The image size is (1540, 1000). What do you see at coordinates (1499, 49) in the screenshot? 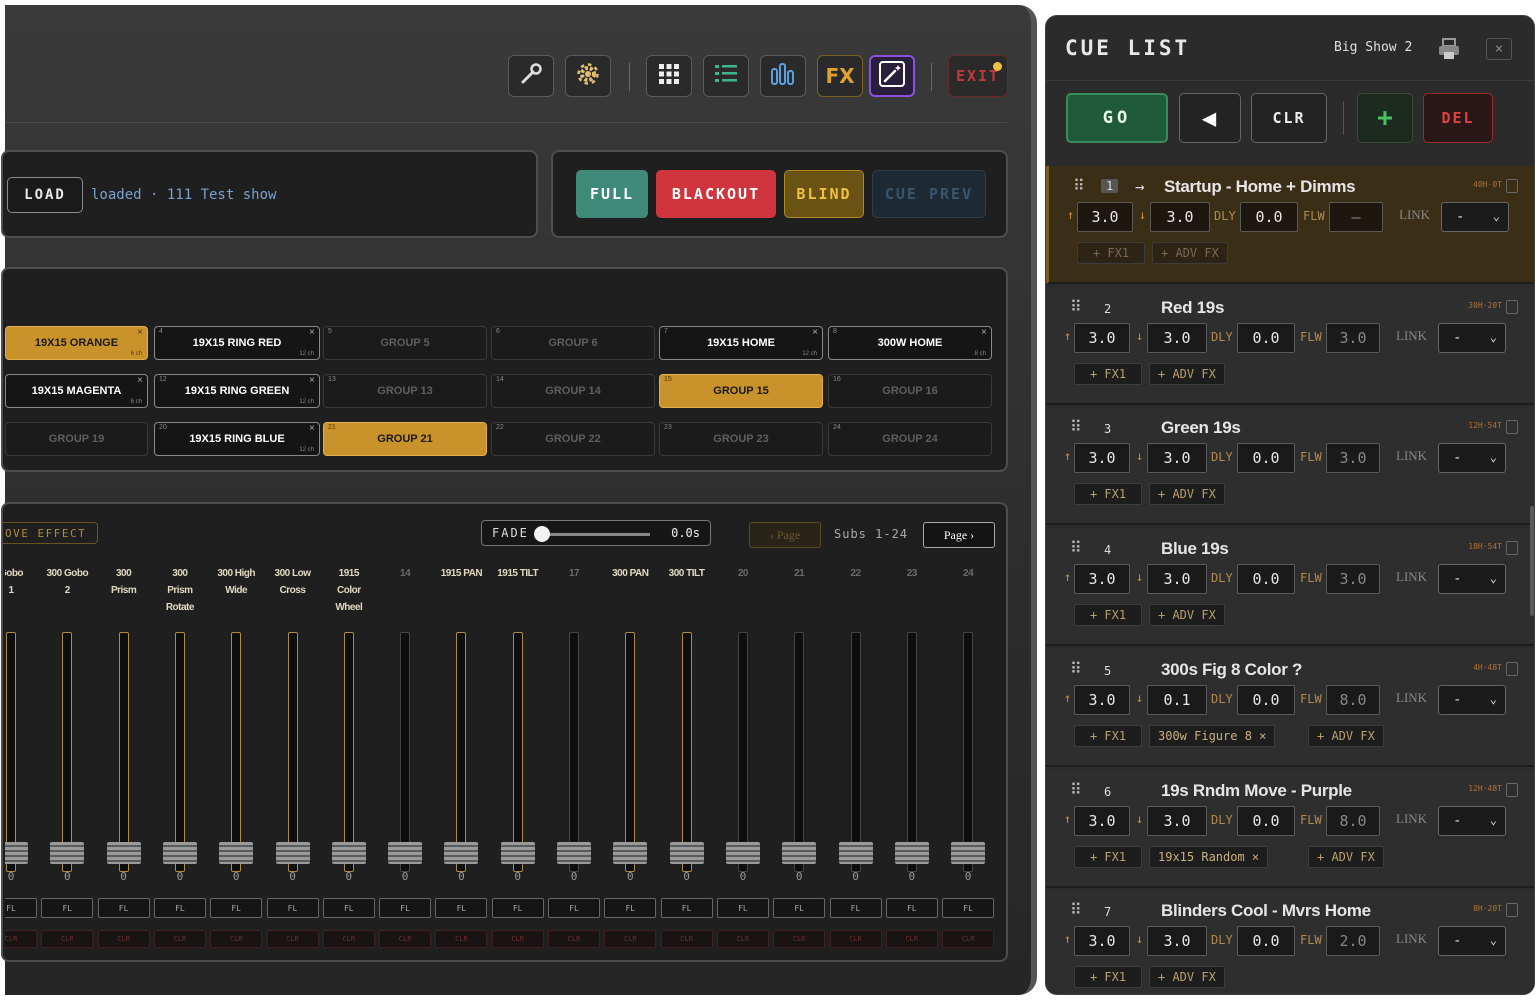
I see `close-button: ×` at bounding box center [1499, 49].